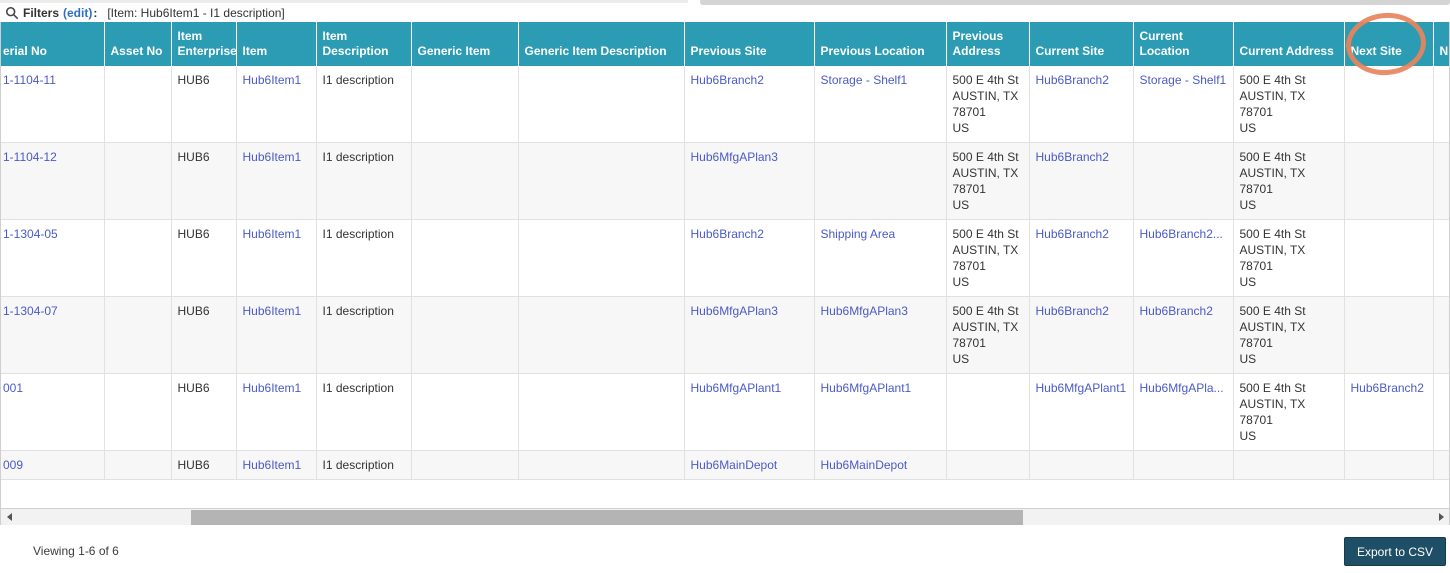 This screenshot has height=573, width=1450. I want to click on column-header-next-site: Next Site, so click(1389, 44).